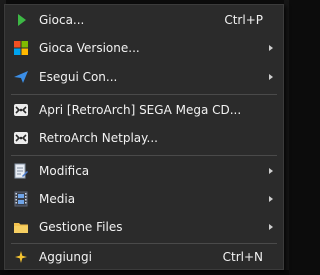  I want to click on menu-item-label: Aggiungi, so click(65, 257).